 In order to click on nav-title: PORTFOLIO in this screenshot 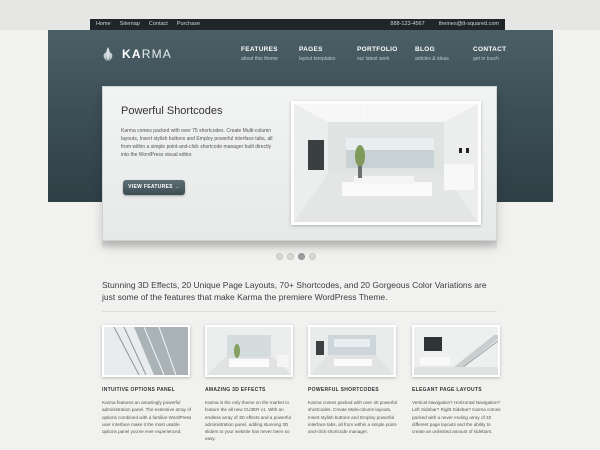, I will do `click(377, 49)`.